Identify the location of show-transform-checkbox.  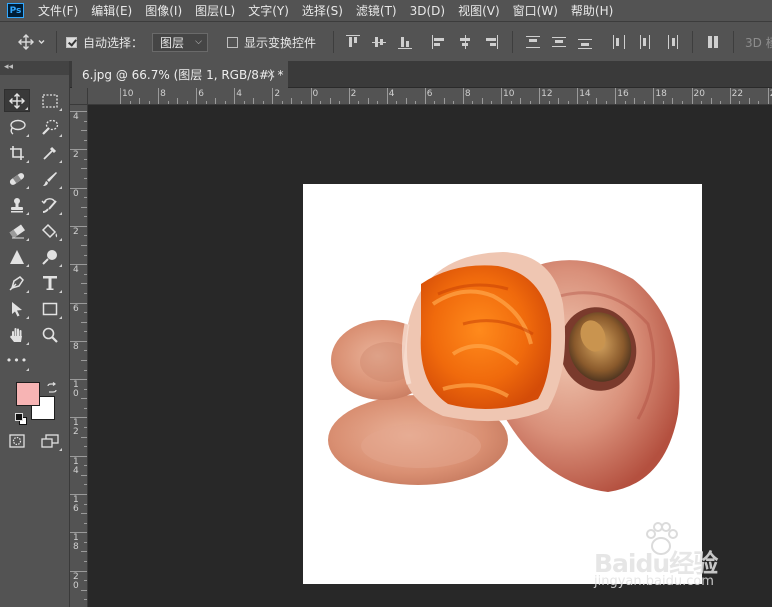
(232, 42).